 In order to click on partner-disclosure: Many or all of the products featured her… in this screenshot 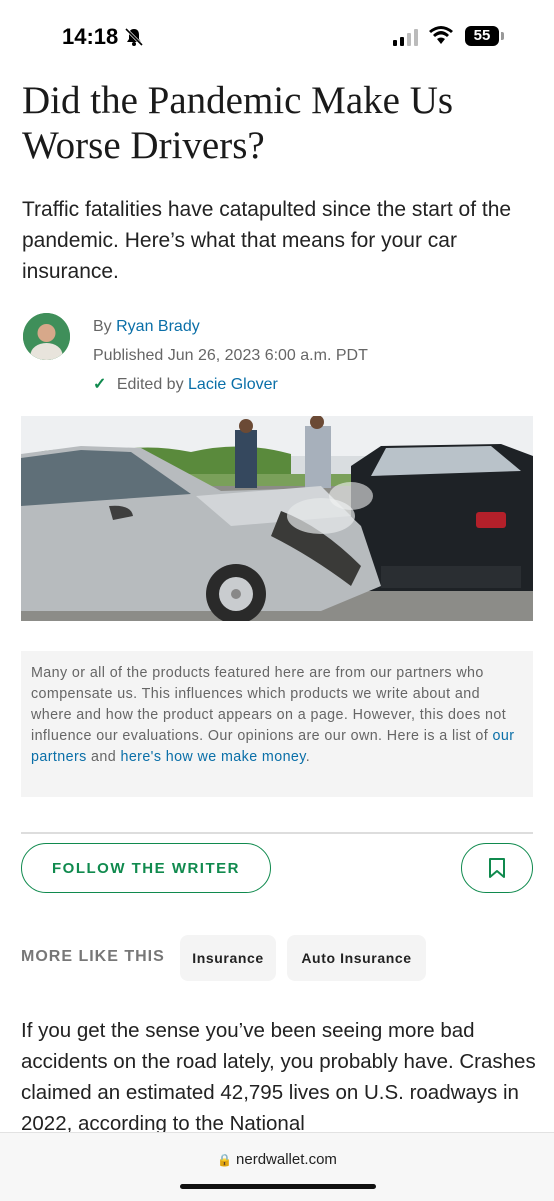, I will do `click(277, 724)`.